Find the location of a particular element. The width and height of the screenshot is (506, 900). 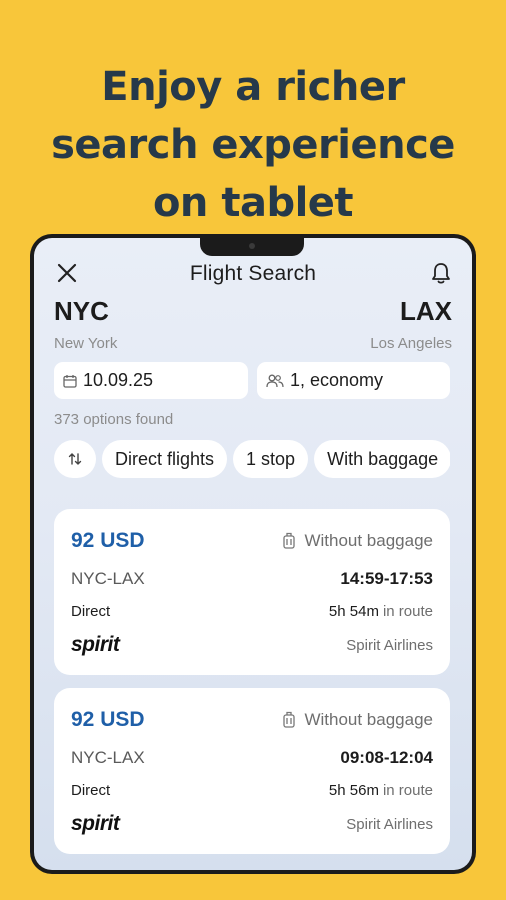

sort-button is located at coordinates (75, 459).